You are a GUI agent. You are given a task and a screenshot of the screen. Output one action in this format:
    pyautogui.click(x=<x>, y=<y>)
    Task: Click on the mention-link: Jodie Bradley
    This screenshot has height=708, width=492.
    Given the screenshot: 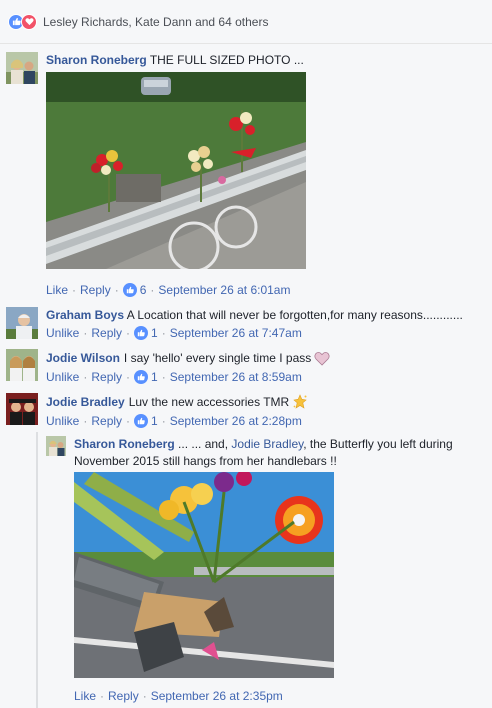 What is the action you would take?
    pyautogui.click(x=267, y=444)
    